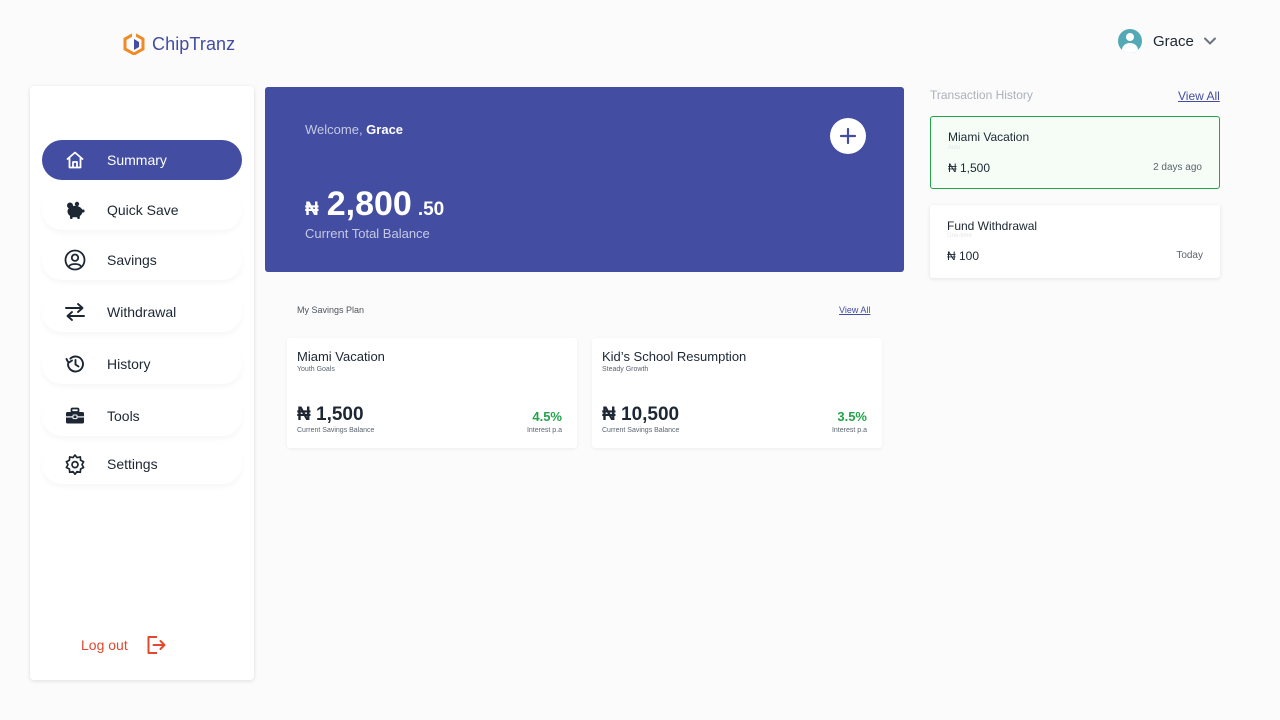  Describe the element at coordinates (312, 209) in the screenshot. I see `currency-symbol: ₦` at that location.